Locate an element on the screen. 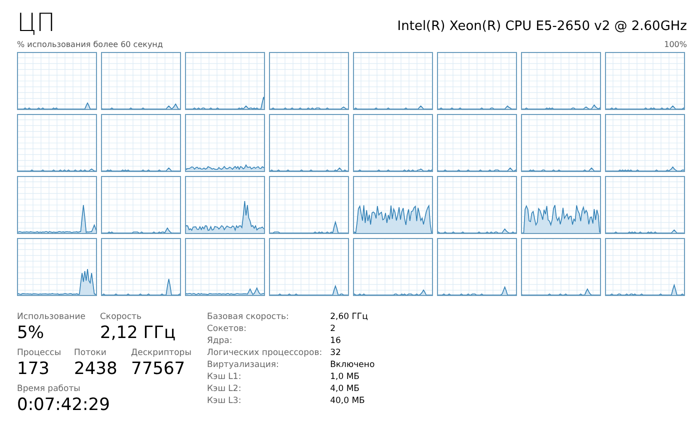 Image resolution: width=700 pixels, height=444 pixels. detail-value: 16 is located at coordinates (336, 341).